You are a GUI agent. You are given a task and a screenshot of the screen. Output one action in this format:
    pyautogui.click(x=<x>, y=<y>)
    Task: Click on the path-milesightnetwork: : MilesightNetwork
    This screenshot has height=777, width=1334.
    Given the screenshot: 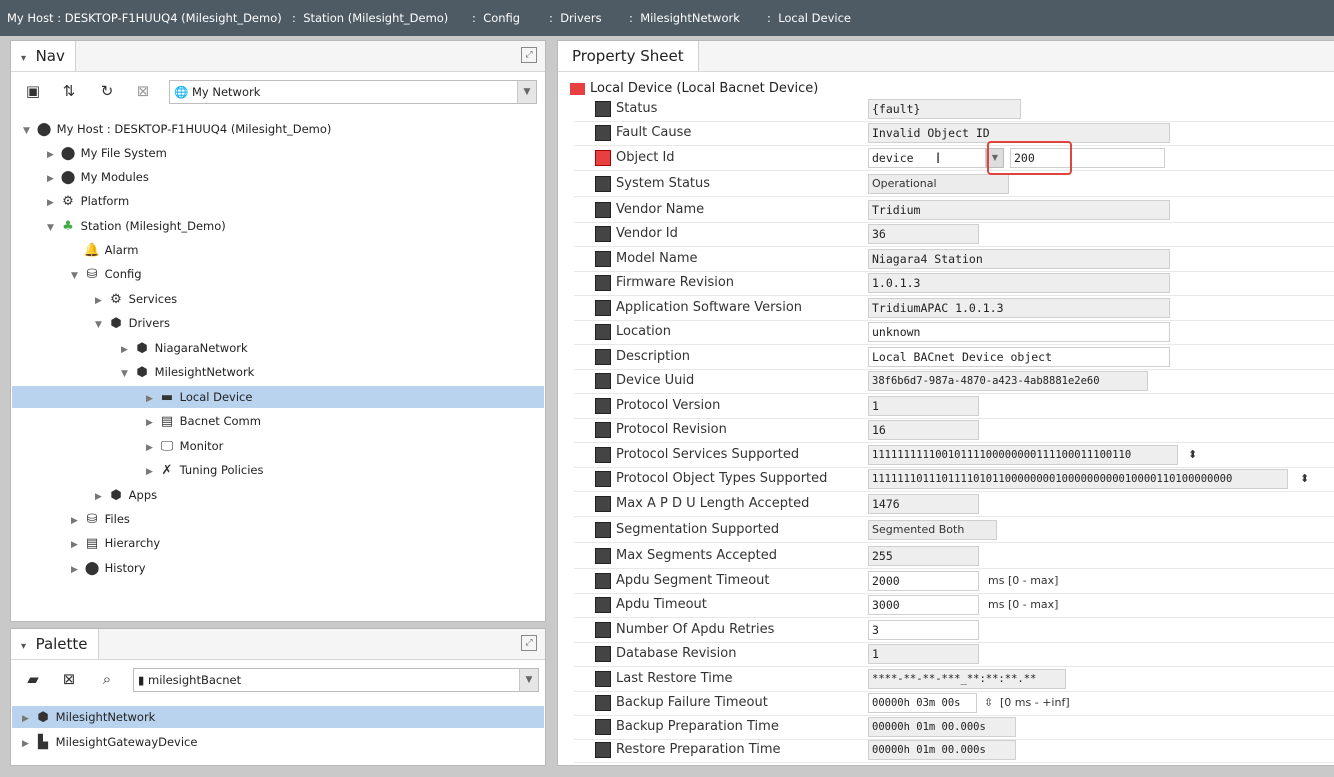 What is the action you would take?
    pyautogui.click(x=684, y=18)
    